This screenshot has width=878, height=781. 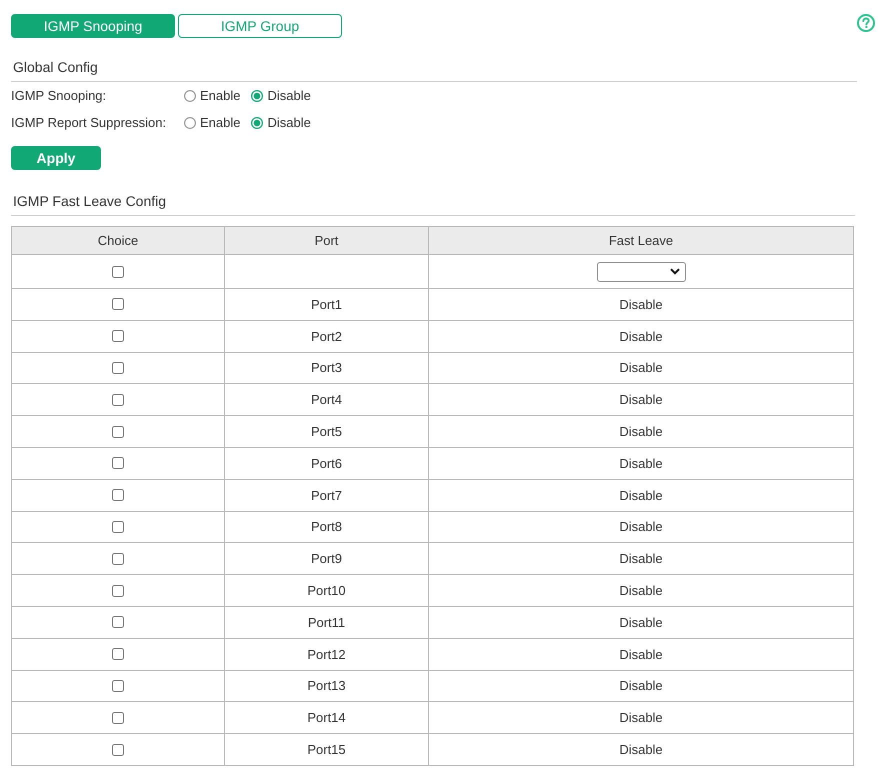 What do you see at coordinates (326, 654) in the screenshot?
I see `table-cell: Port12` at bounding box center [326, 654].